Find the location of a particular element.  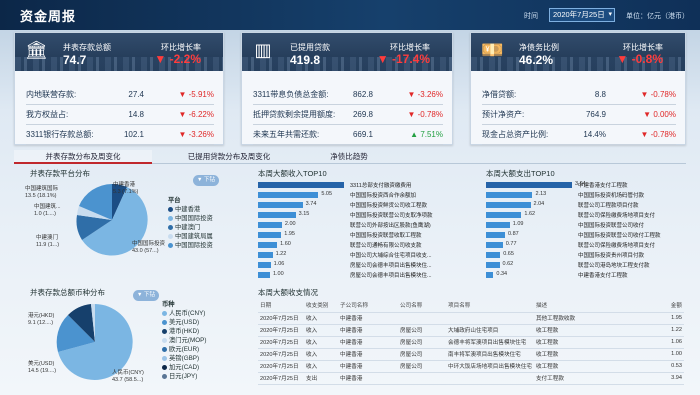

column-header: 公司名称 is located at coordinates (422, 305).